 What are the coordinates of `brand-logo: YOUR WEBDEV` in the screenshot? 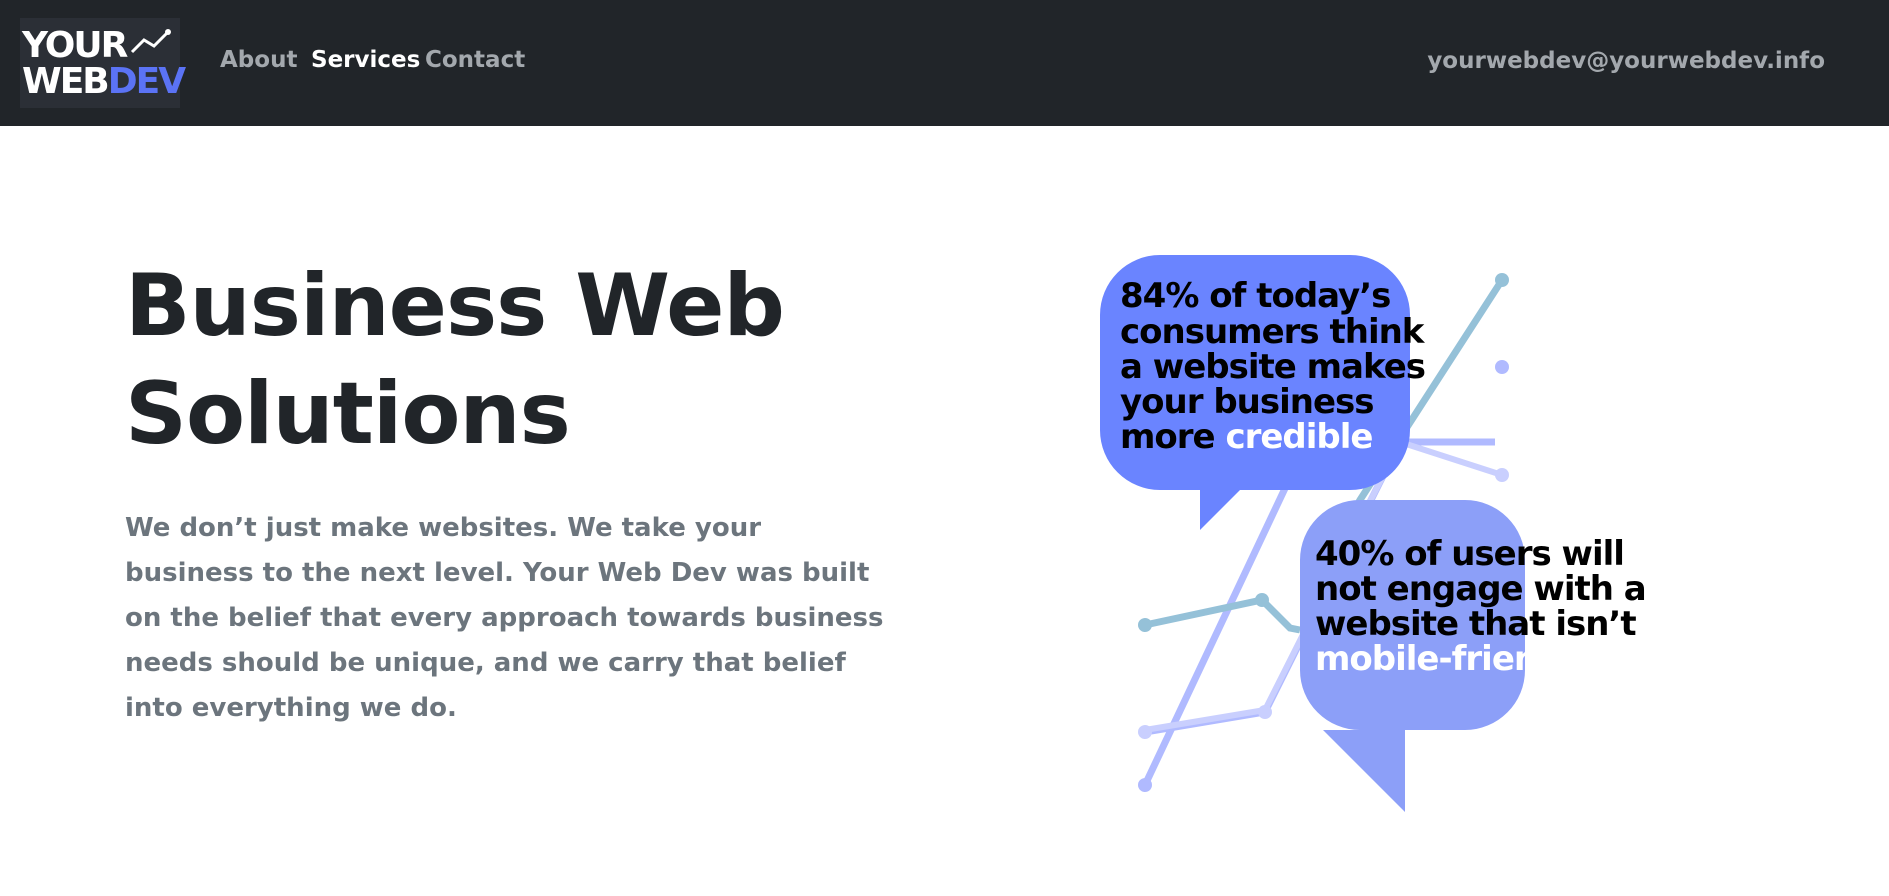 It's located at (103, 63).